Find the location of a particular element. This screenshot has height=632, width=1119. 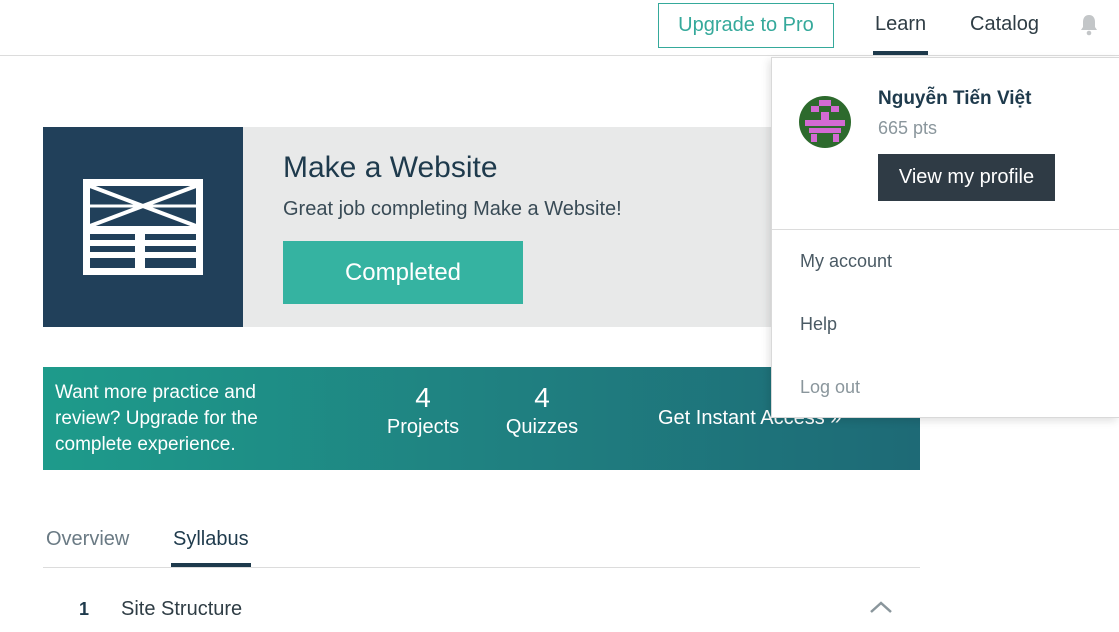

syllabus-item-number: 1 is located at coordinates (84, 609).